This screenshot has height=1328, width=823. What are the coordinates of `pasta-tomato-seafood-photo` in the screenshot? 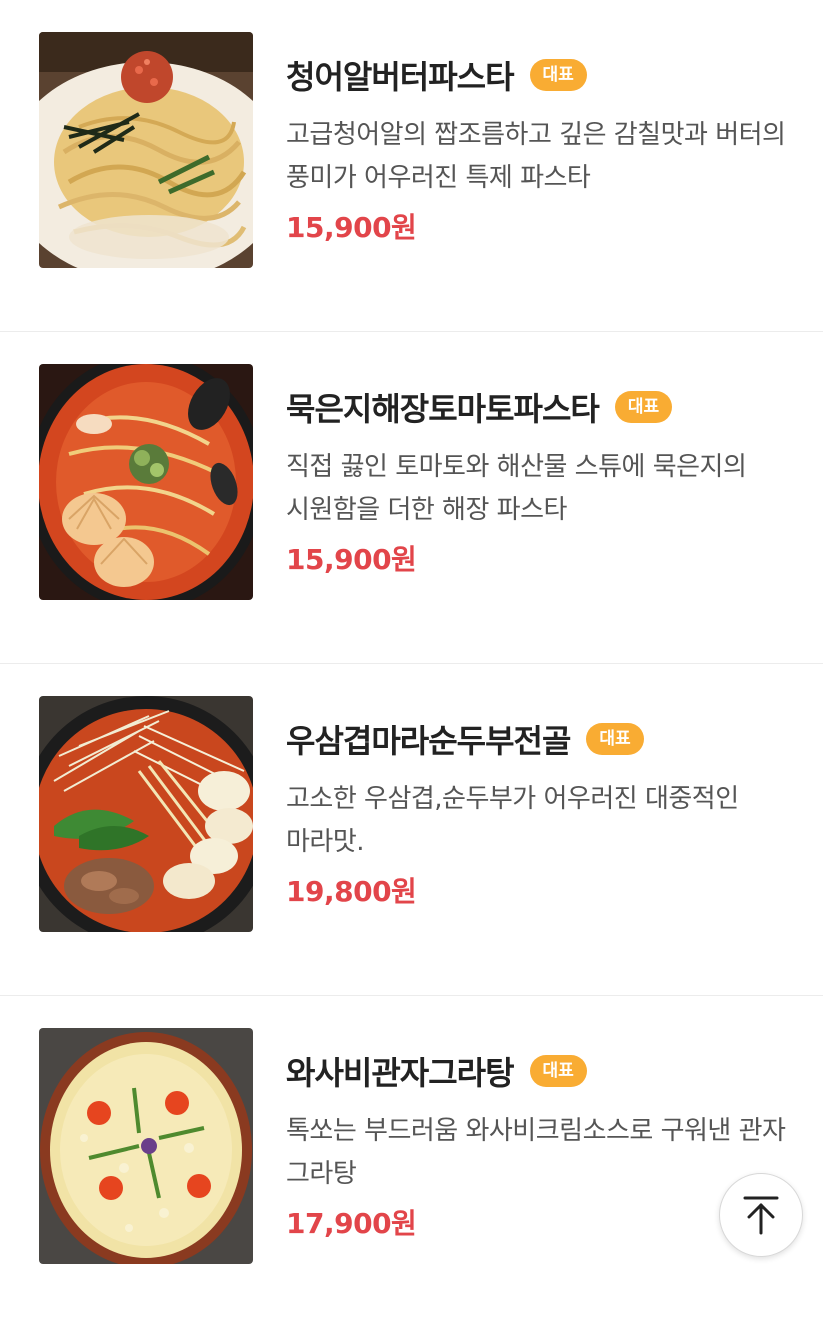 It's located at (146, 482).